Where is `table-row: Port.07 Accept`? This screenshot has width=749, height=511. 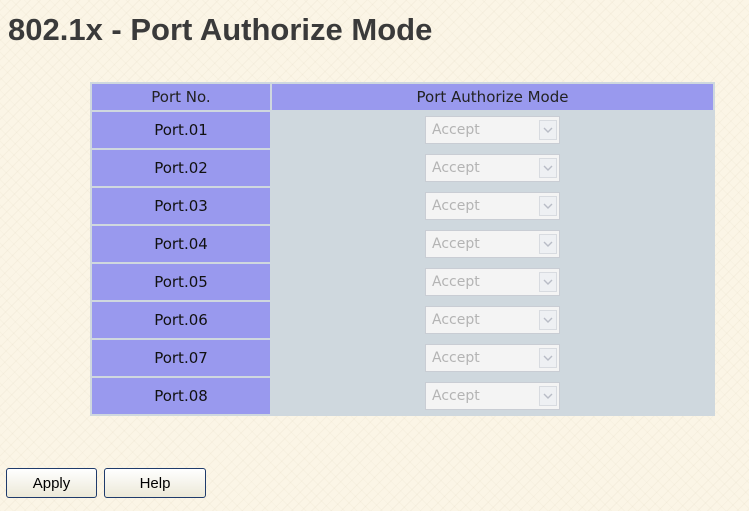 table-row: Port.07 Accept is located at coordinates (402, 358).